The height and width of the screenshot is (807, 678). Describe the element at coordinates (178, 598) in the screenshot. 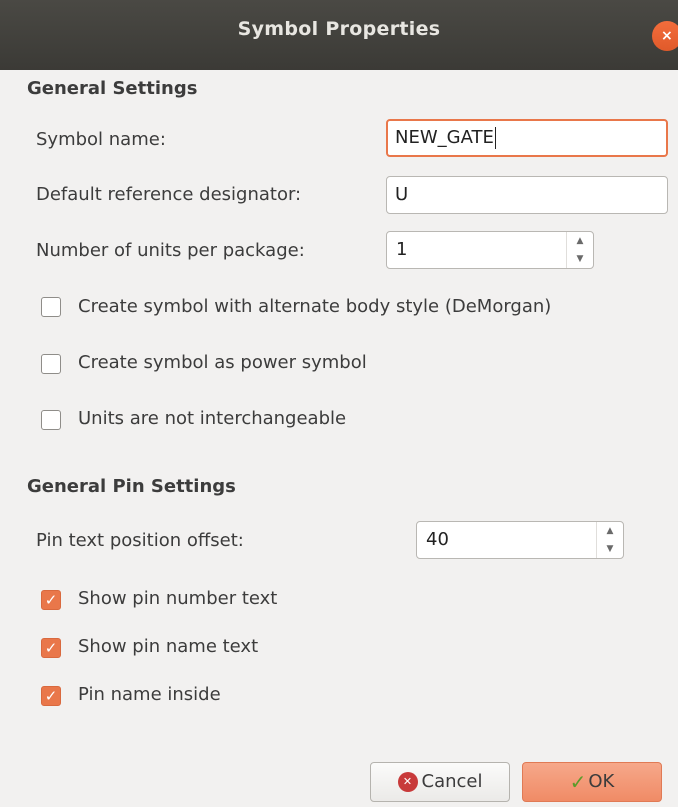

I see `show-pin-number-label: Show pin number text` at that location.